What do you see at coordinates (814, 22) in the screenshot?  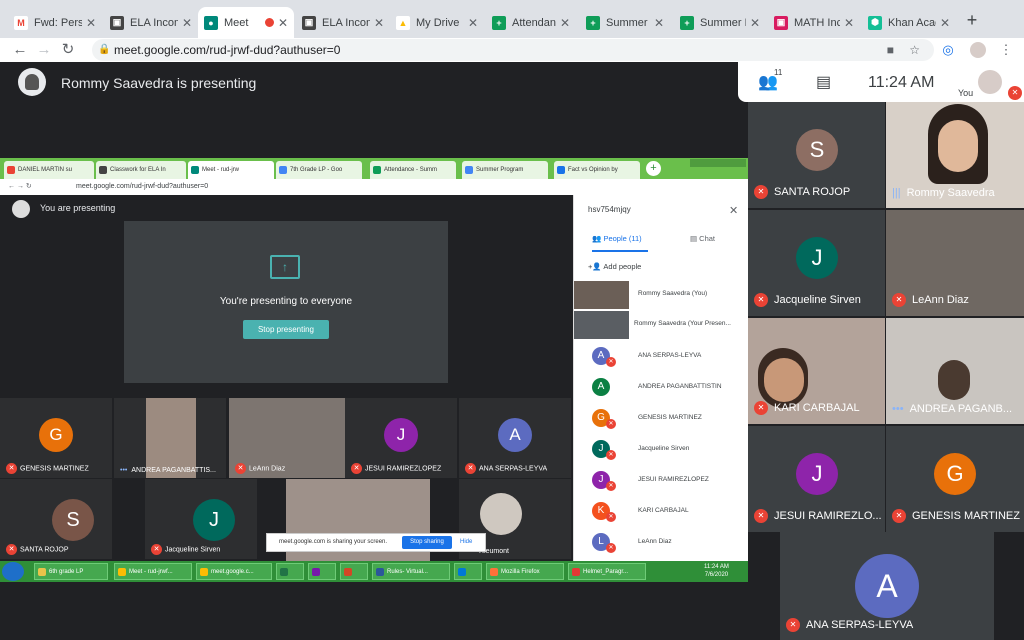 I see `browser-tab: ▣MATH Inco✕` at bounding box center [814, 22].